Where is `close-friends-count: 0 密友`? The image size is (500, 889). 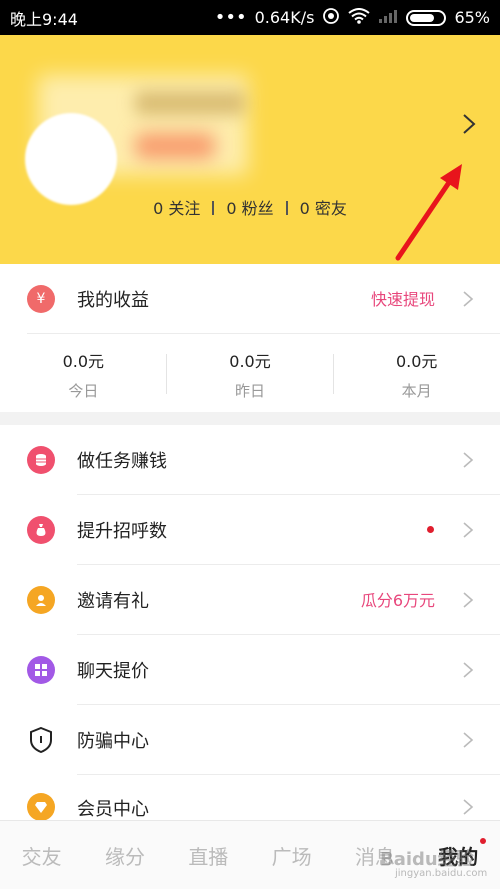
close-friends-count: 0 密友 is located at coordinates (323, 208).